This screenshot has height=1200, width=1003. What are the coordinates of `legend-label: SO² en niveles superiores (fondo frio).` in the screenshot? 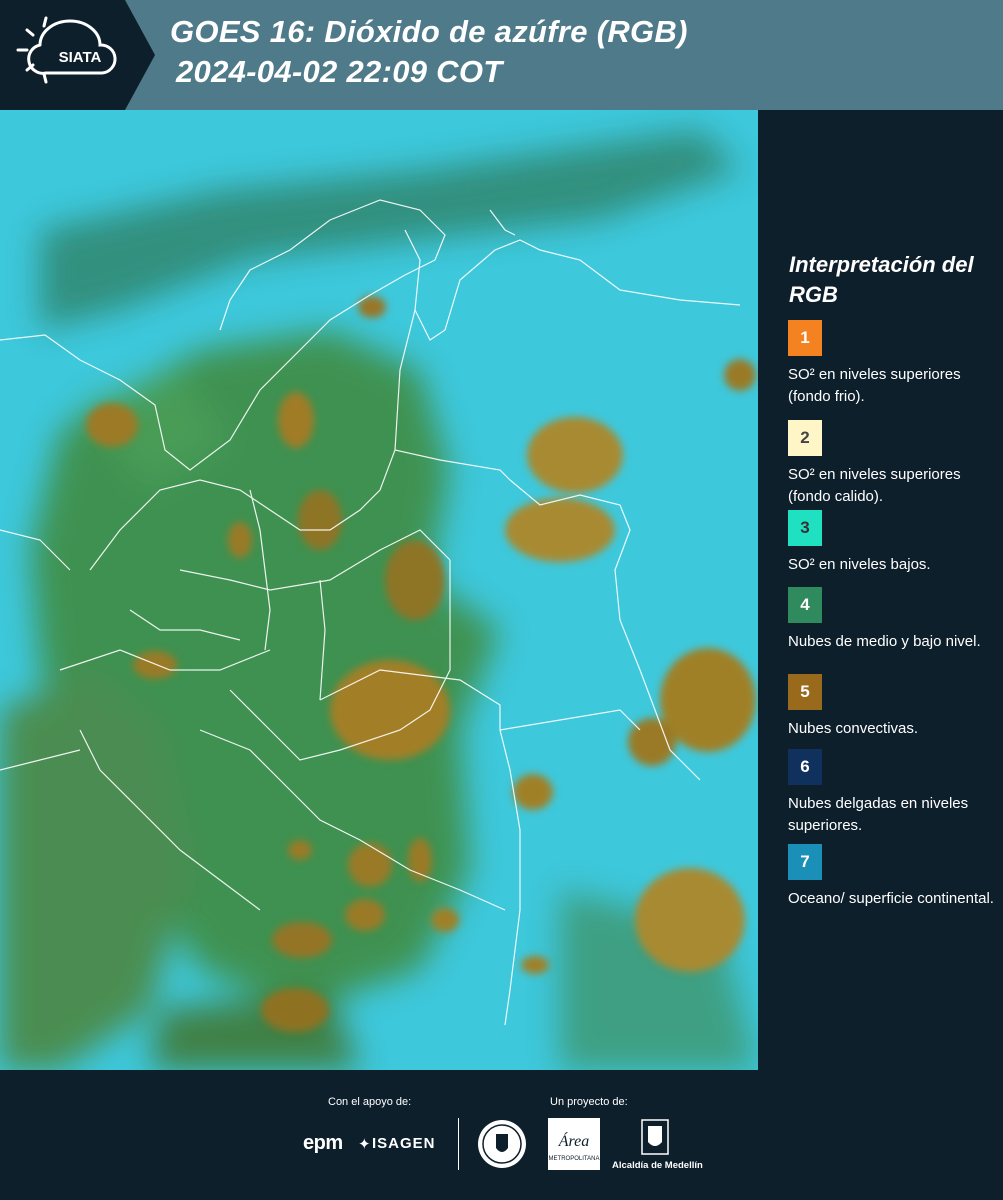 It's located at (874, 385).